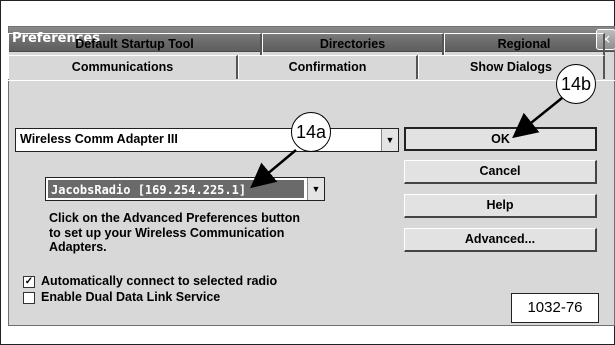 The height and width of the screenshot is (345, 615). I want to click on callout-a-arrow, so click(273, 169).